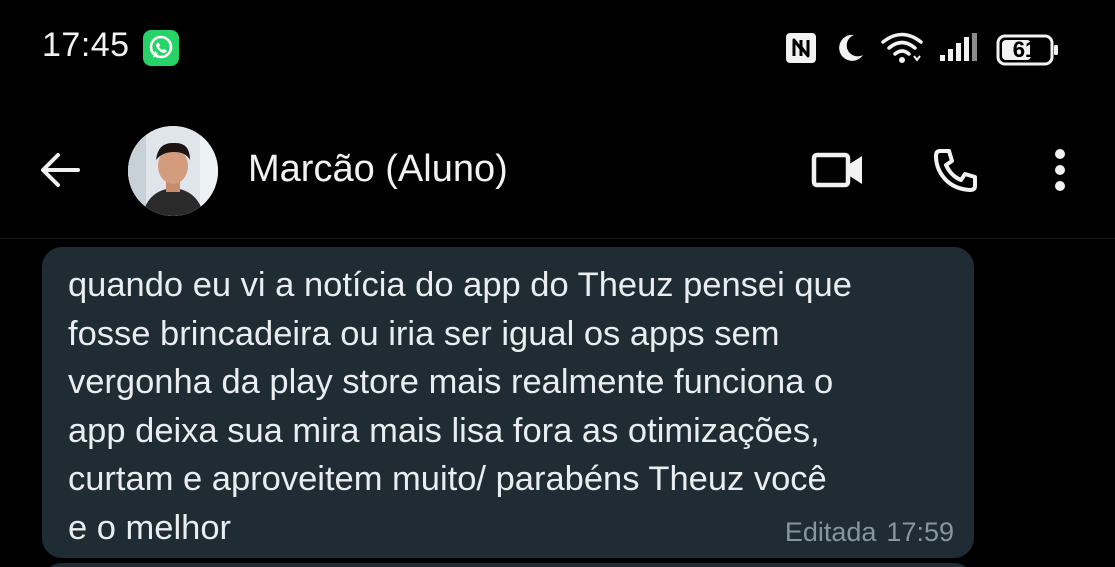 The width and height of the screenshot is (1115, 567). What do you see at coordinates (378, 169) in the screenshot?
I see `contact-name: Marcão (Aluno)` at bounding box center [378, 169].